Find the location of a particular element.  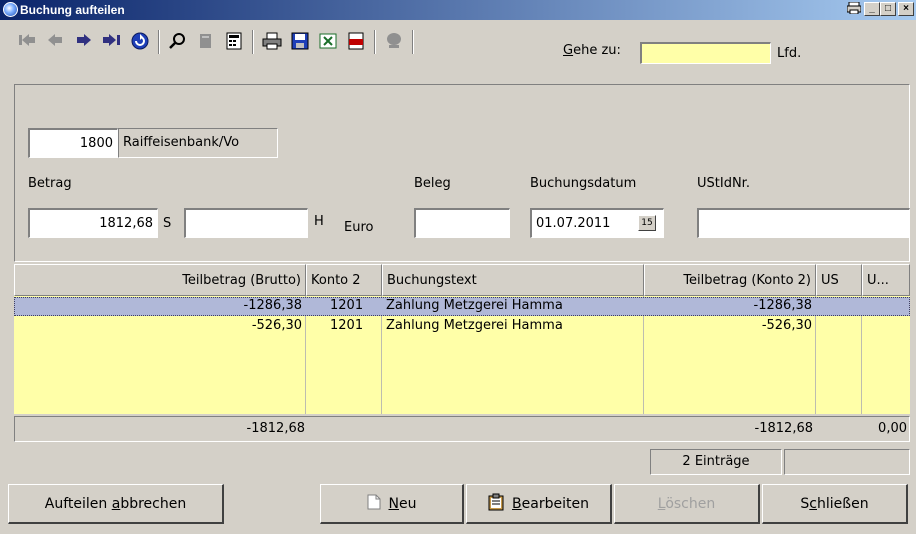

excel-icon is located at coordinates (328, 42).